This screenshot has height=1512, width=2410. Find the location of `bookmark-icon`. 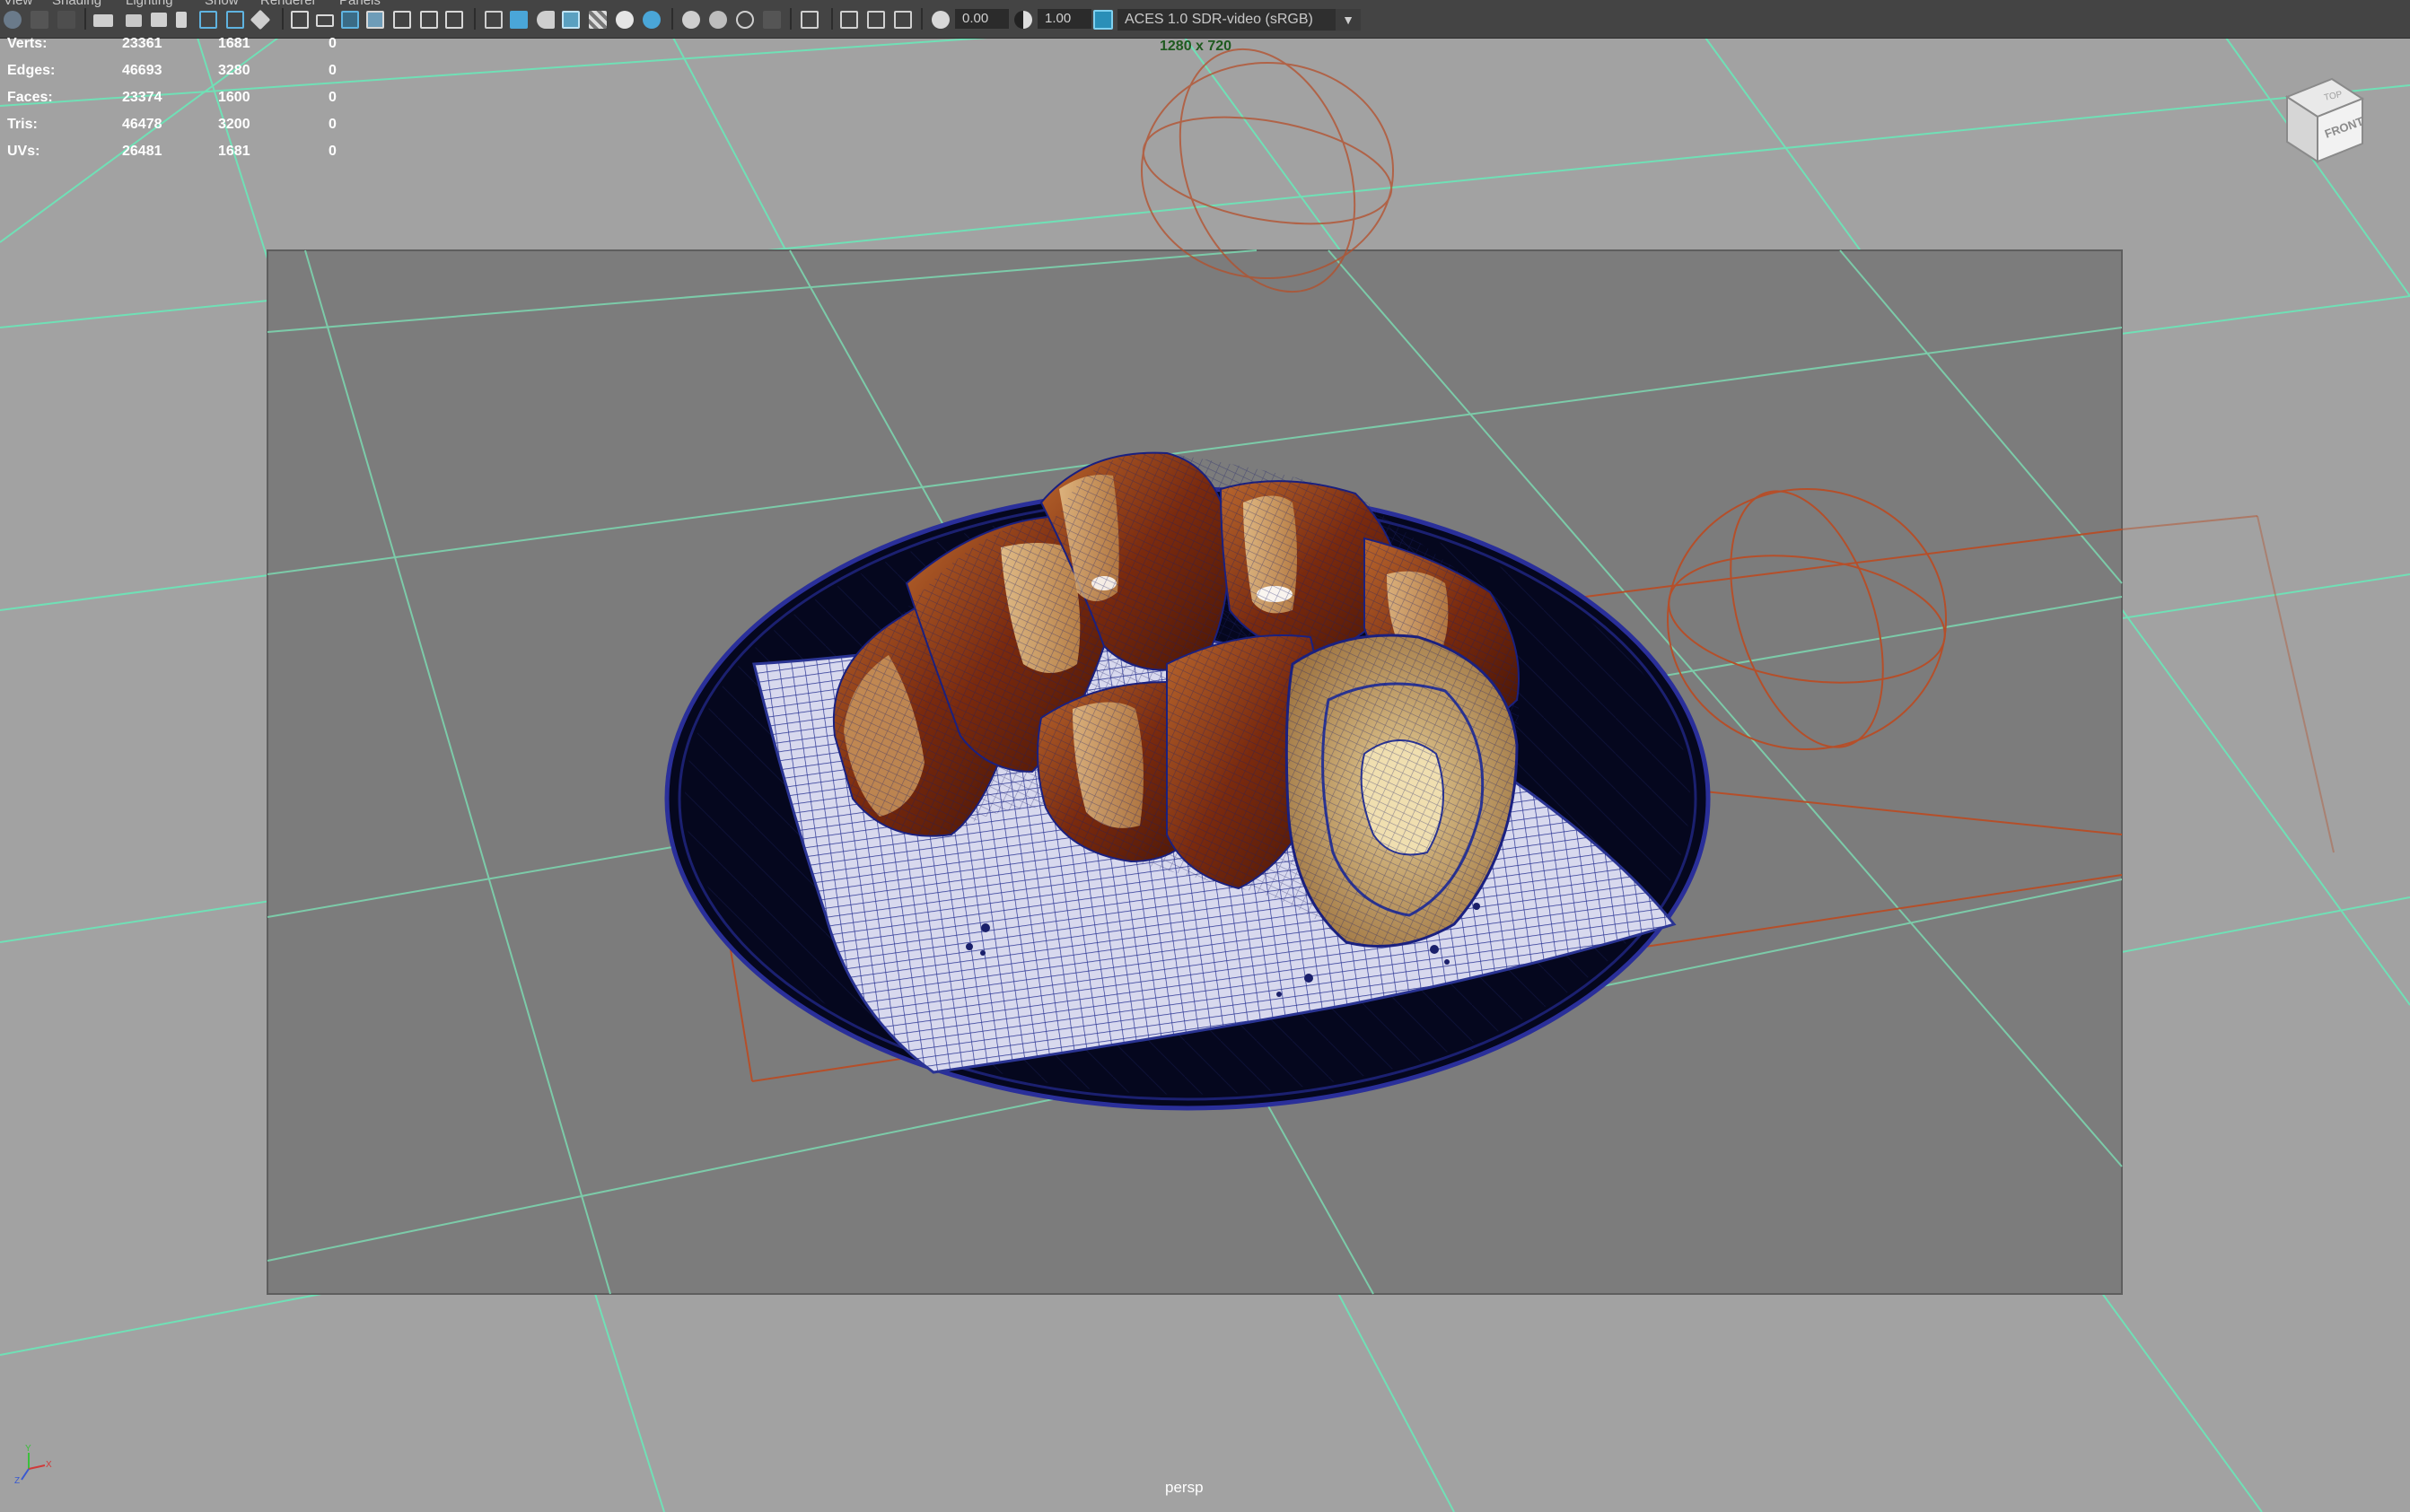

bookmark-icon is located at coordinates (66, 20).